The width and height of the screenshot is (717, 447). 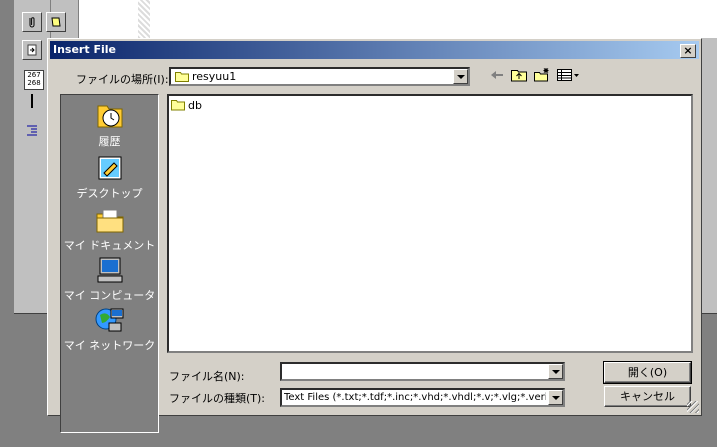 I want to click on places-bar: 履歴 デスクトップ マイ ドキュメント マイ コンピュータ マイ ネットワーク, so click(x=109, y=263).